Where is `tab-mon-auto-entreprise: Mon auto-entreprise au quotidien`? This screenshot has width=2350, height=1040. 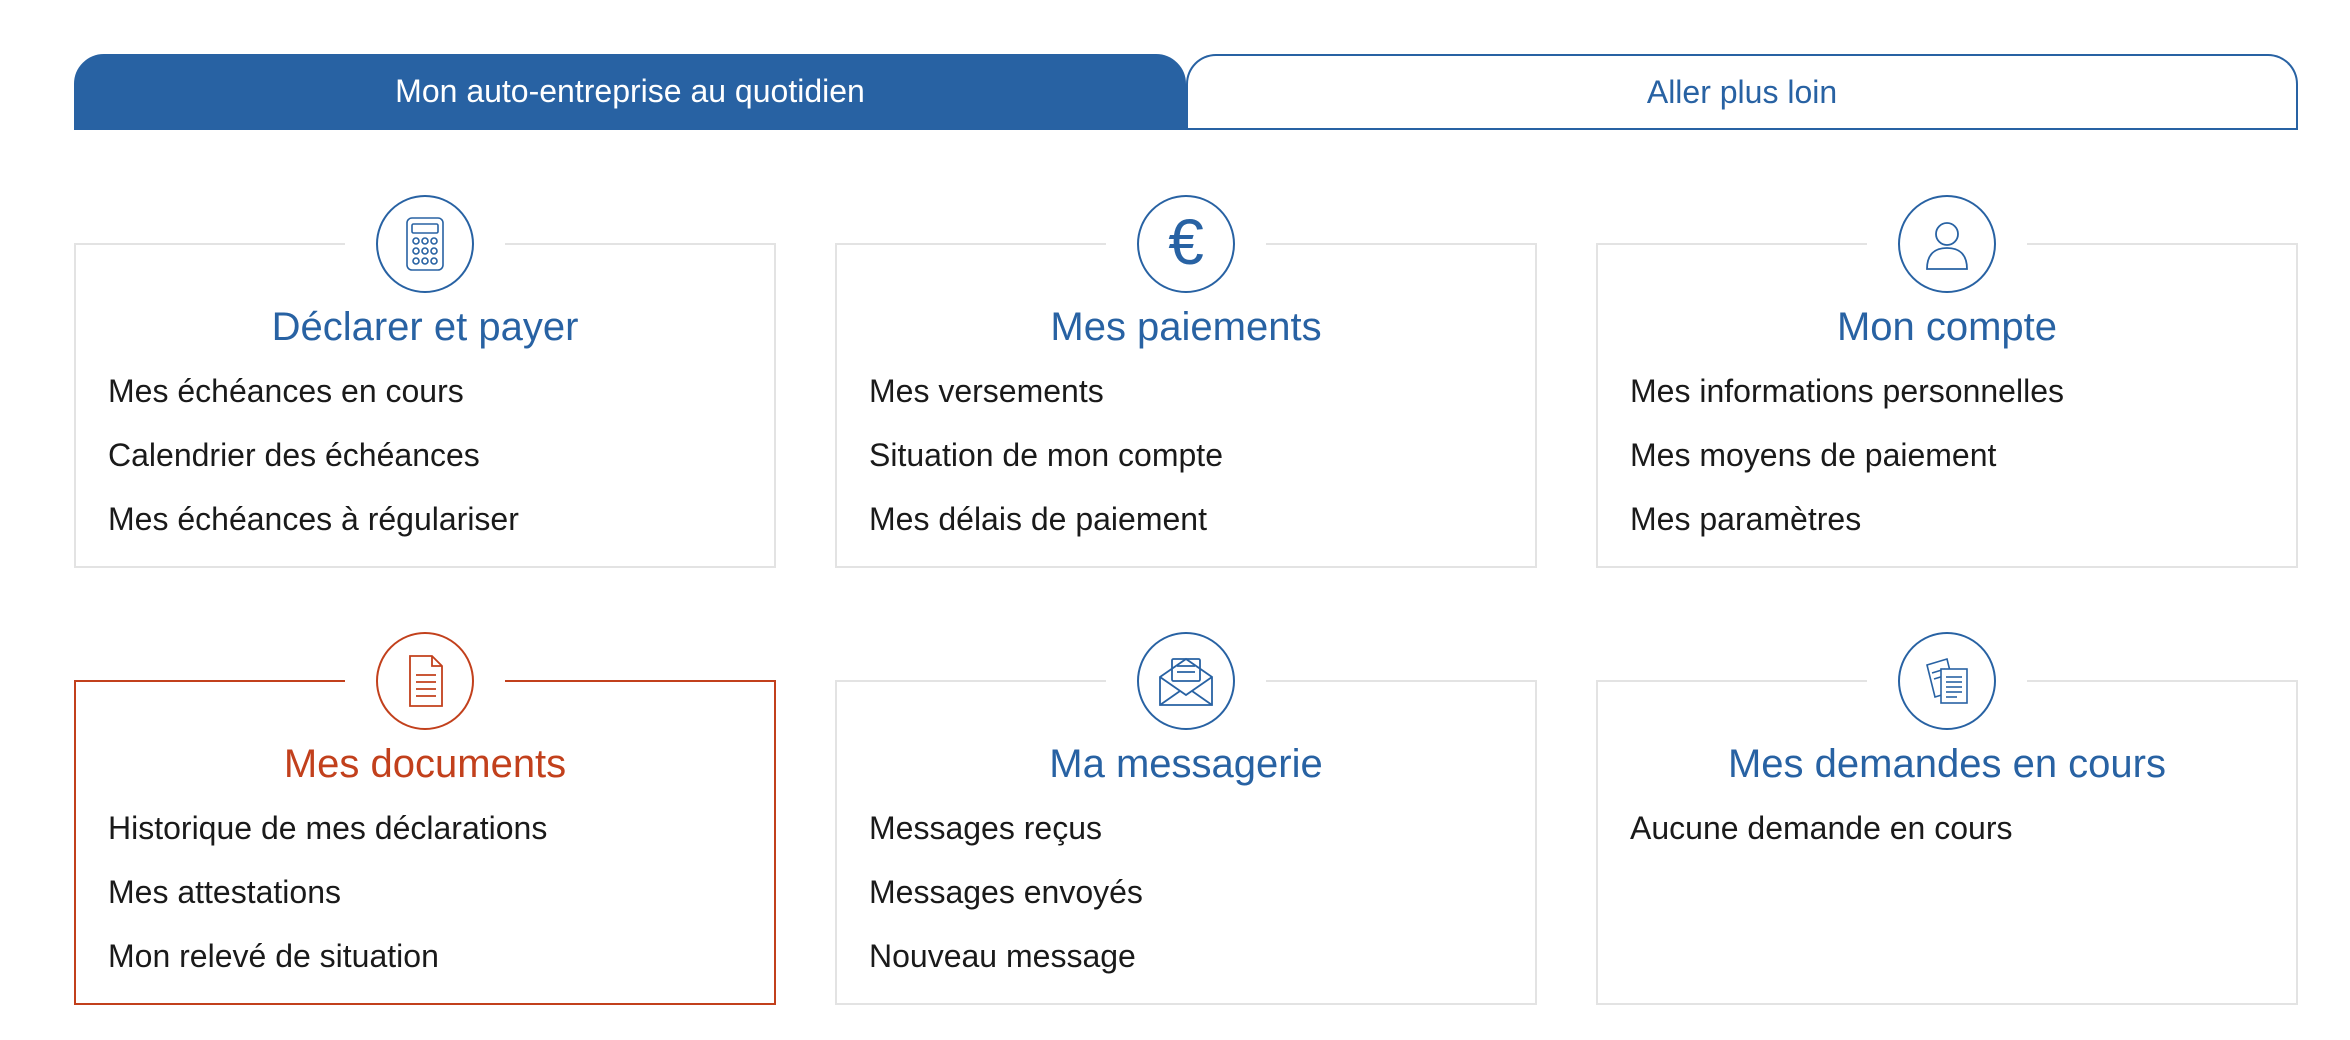
tab-mon-auto-entreprise: Mon auto-entreprise au quotidien is located at coordinates (630, 91).